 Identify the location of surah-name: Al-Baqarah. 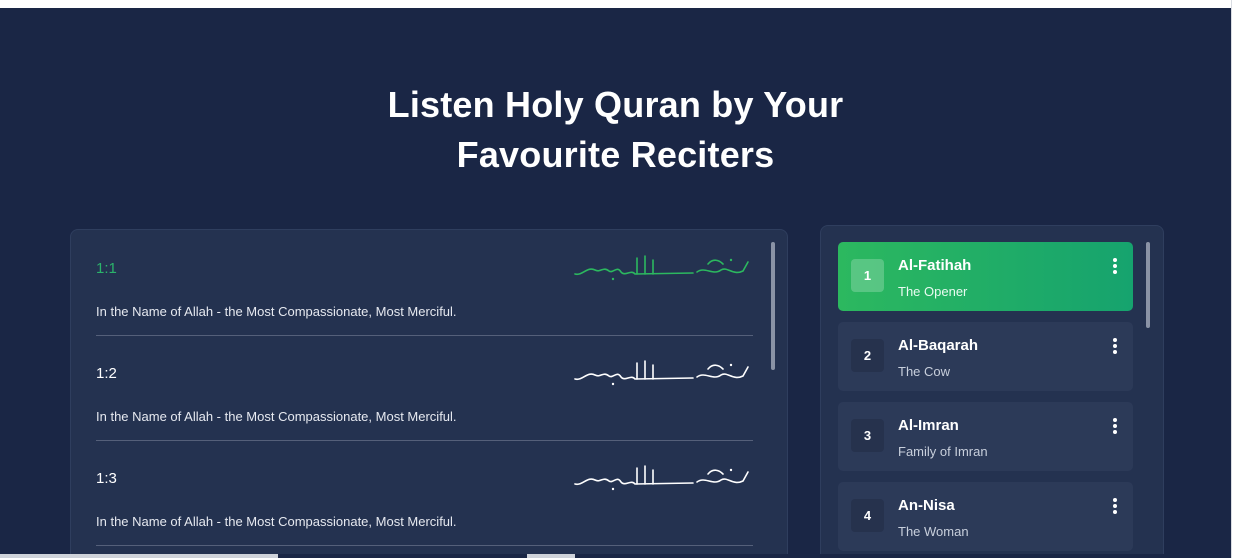
(938, 345).